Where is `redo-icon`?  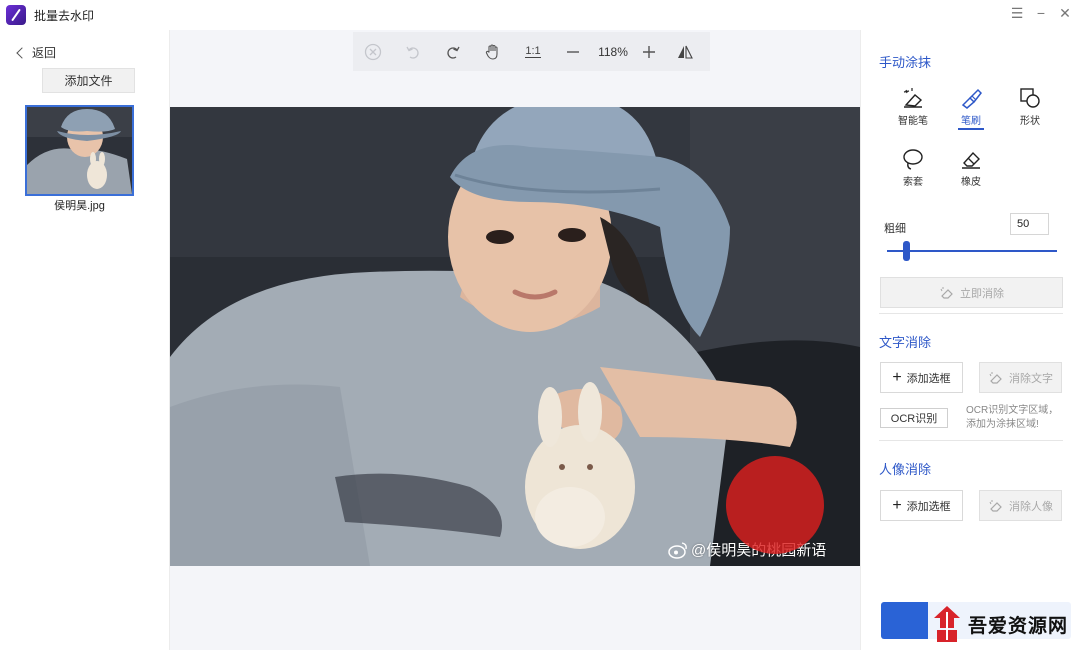
redo-icon is located at coordinates (453, 51).